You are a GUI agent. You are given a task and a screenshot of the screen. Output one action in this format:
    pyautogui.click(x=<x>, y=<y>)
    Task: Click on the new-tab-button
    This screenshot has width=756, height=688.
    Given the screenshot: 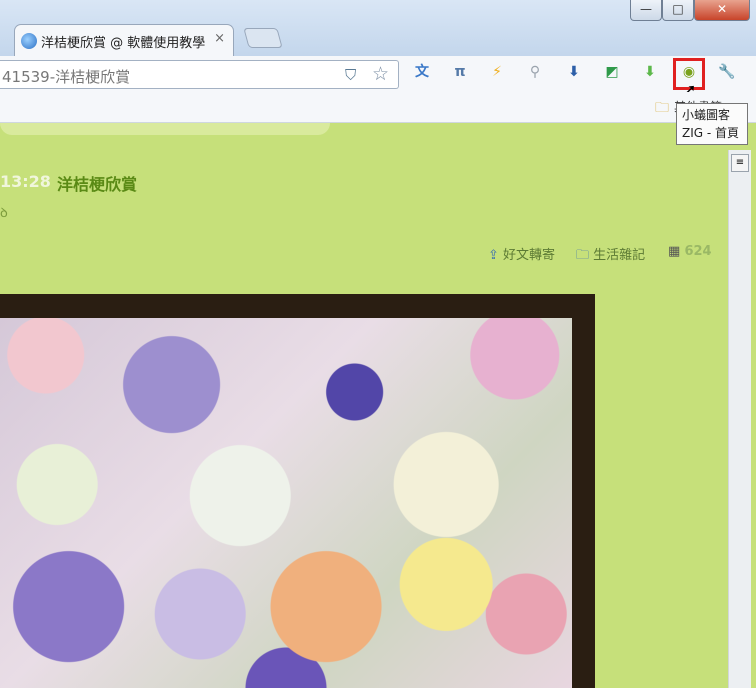 What is the action you would take?
    pyautogui.click(x=263, y=38)
    